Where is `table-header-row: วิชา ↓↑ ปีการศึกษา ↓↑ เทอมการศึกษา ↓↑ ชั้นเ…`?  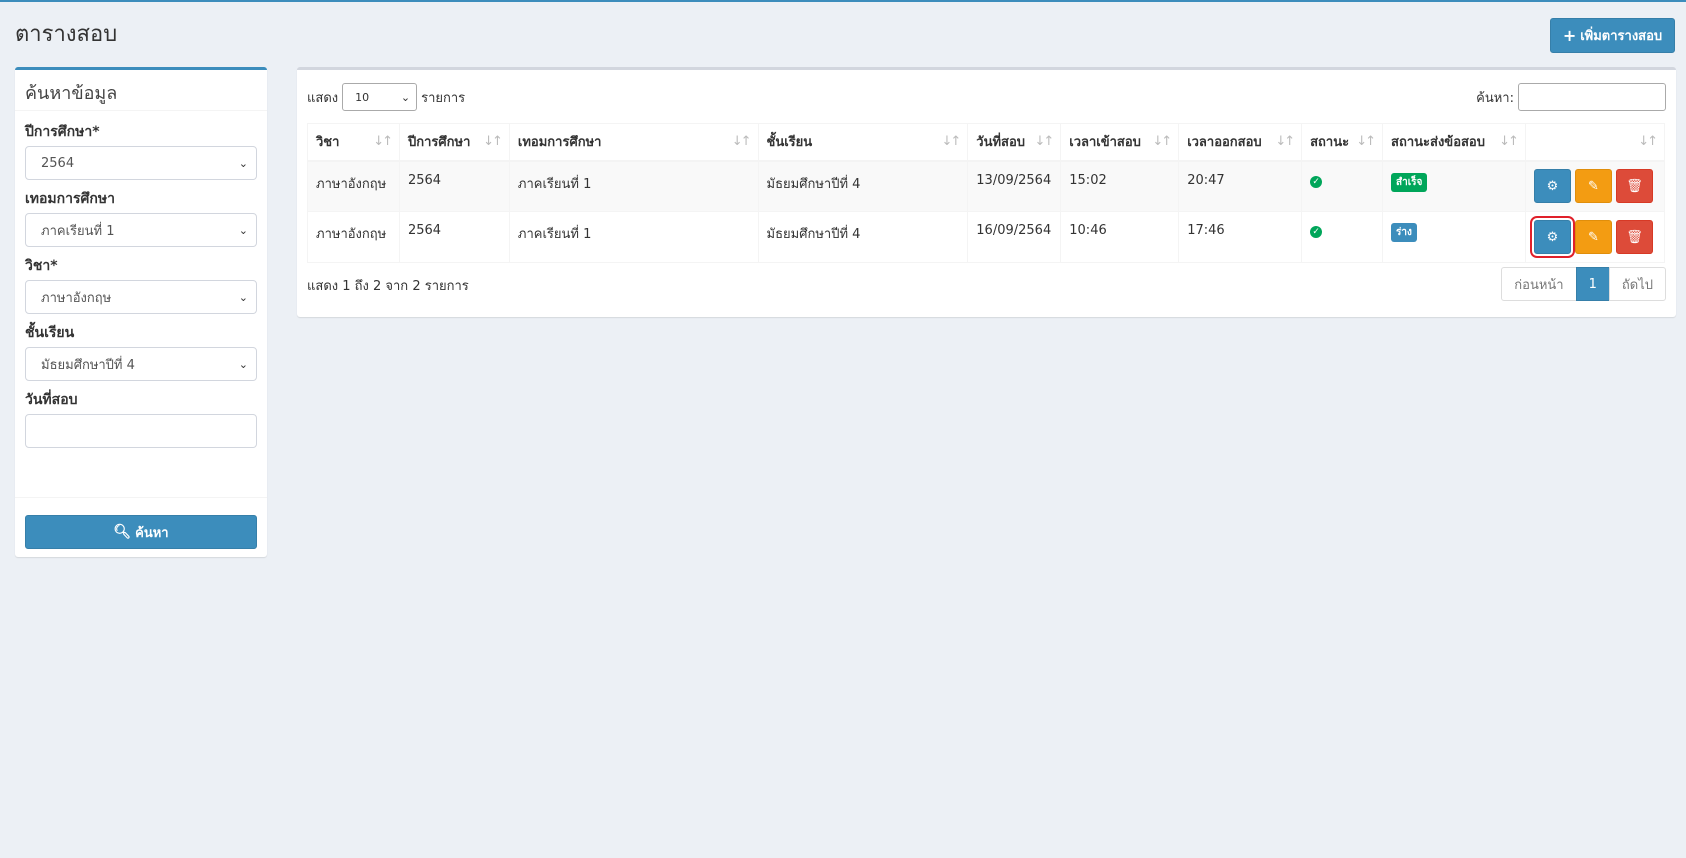
table-header-row: วิชา ↓↑ ปีการศึกษา ↓↑ เทอมการศึกษา ↓↑ ชั้นเ… is located at coordinates (986, 142).